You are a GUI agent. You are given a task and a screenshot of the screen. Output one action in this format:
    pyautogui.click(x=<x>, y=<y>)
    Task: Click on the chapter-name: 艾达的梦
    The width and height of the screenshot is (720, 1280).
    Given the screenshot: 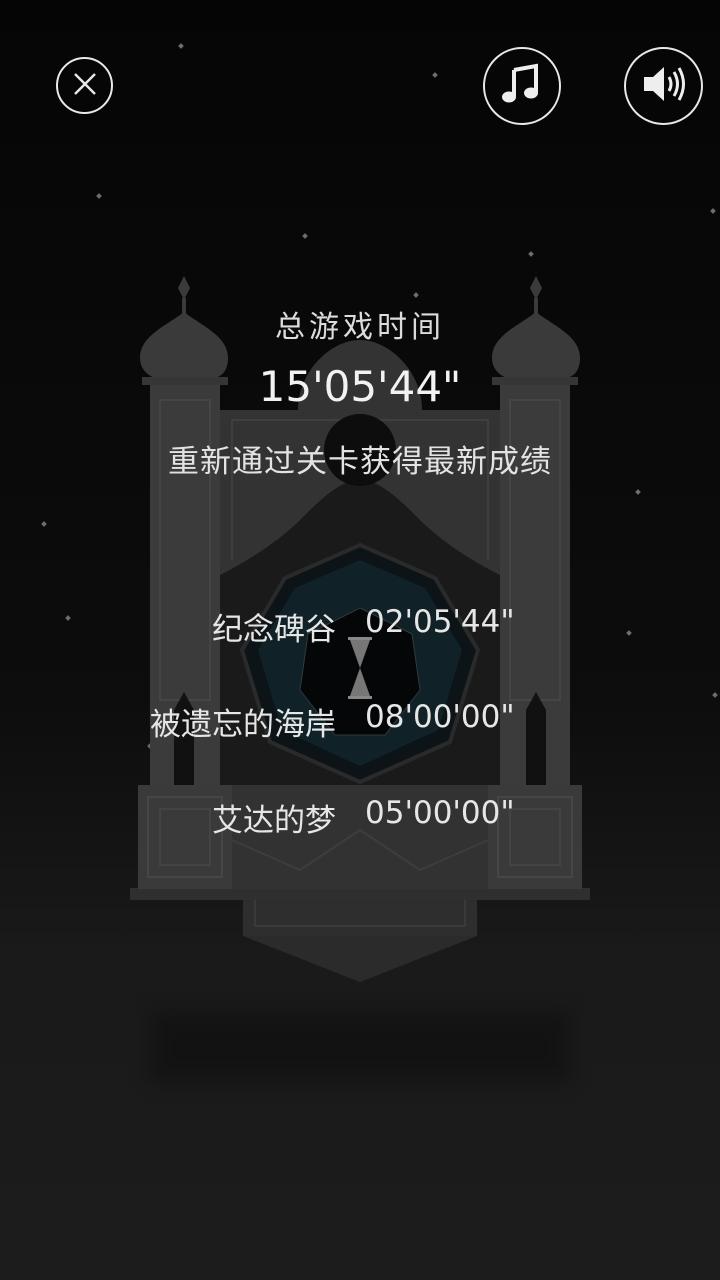 What is the action you would take?
    pyautogui.click(x=274, y=821)
    